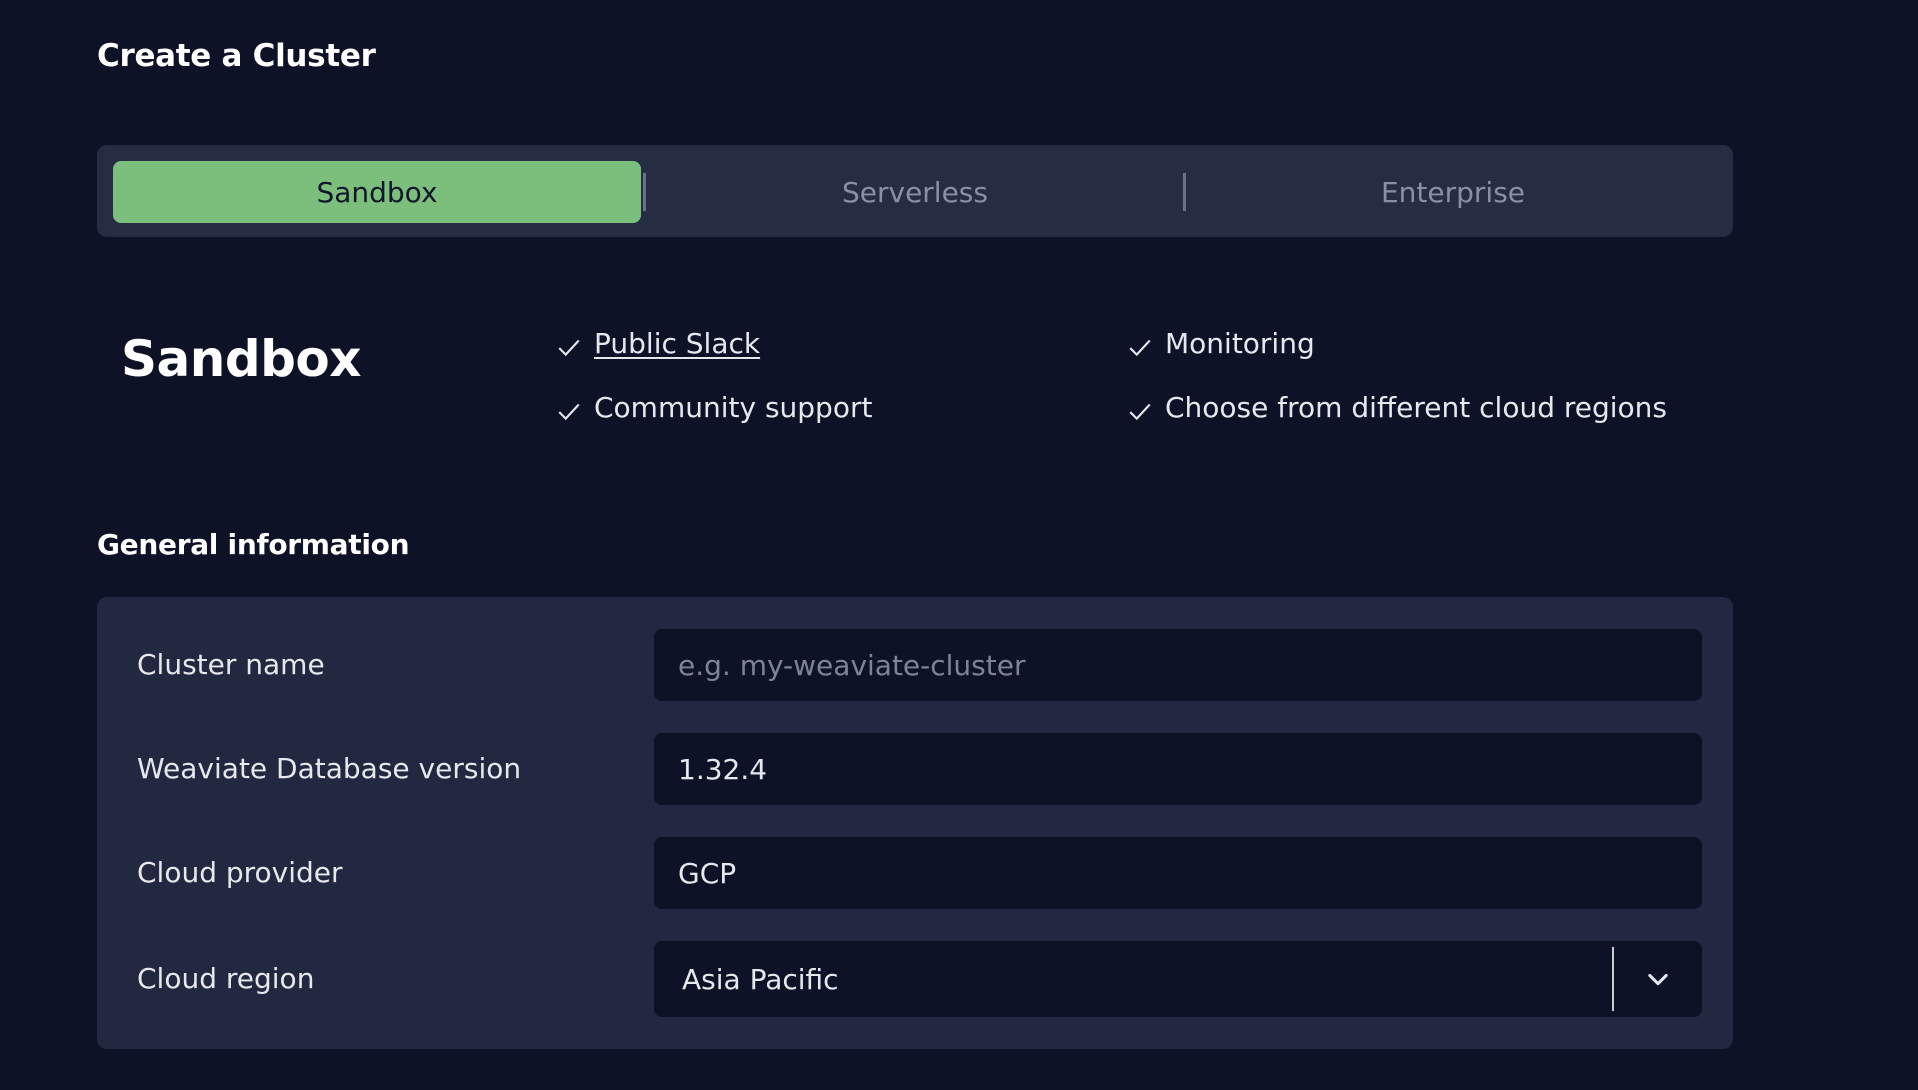 The width and height of the screenshot is (1918, 1090). What do you see at coordinates (377, 192) in the screenshot?
I see `tab-sandbox: Sandbox` at bounding box center [377, 192].